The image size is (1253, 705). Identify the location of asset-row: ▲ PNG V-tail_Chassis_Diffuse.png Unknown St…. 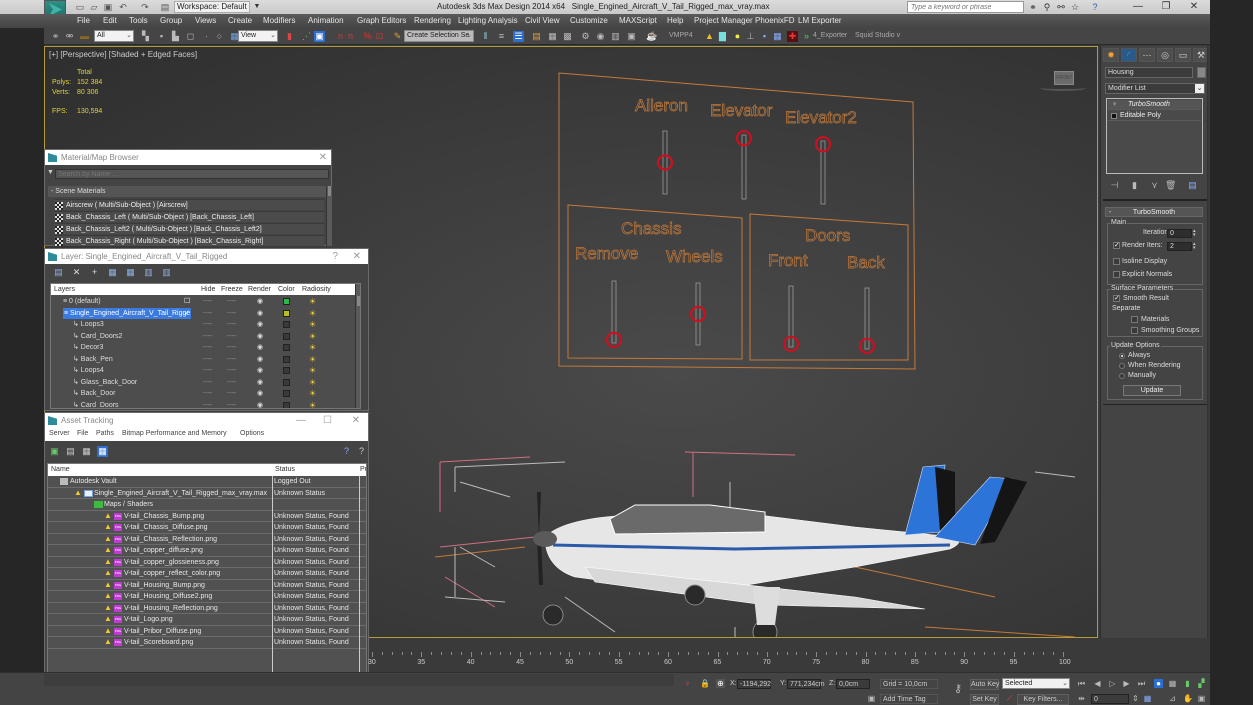
(207, 528).